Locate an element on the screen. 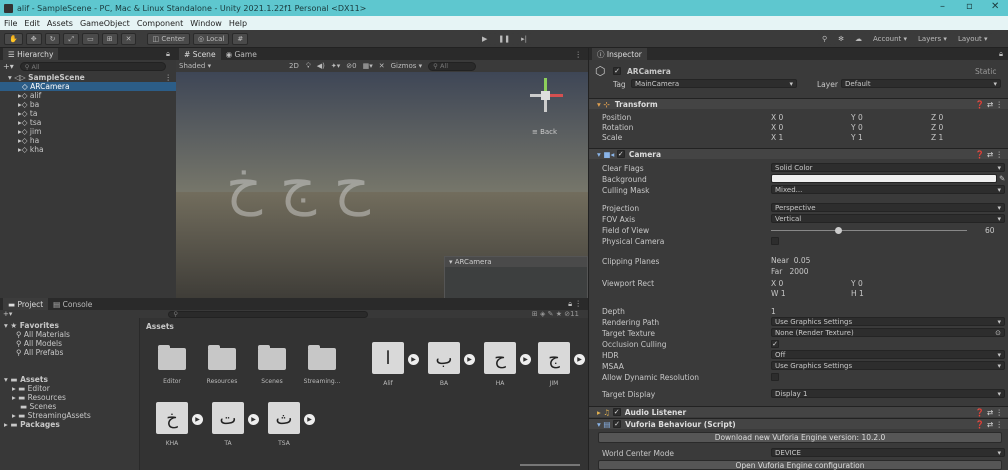 This screenshot has width=1008, height=470. search-icon: ⚲ is located at coordinates (825, 39).